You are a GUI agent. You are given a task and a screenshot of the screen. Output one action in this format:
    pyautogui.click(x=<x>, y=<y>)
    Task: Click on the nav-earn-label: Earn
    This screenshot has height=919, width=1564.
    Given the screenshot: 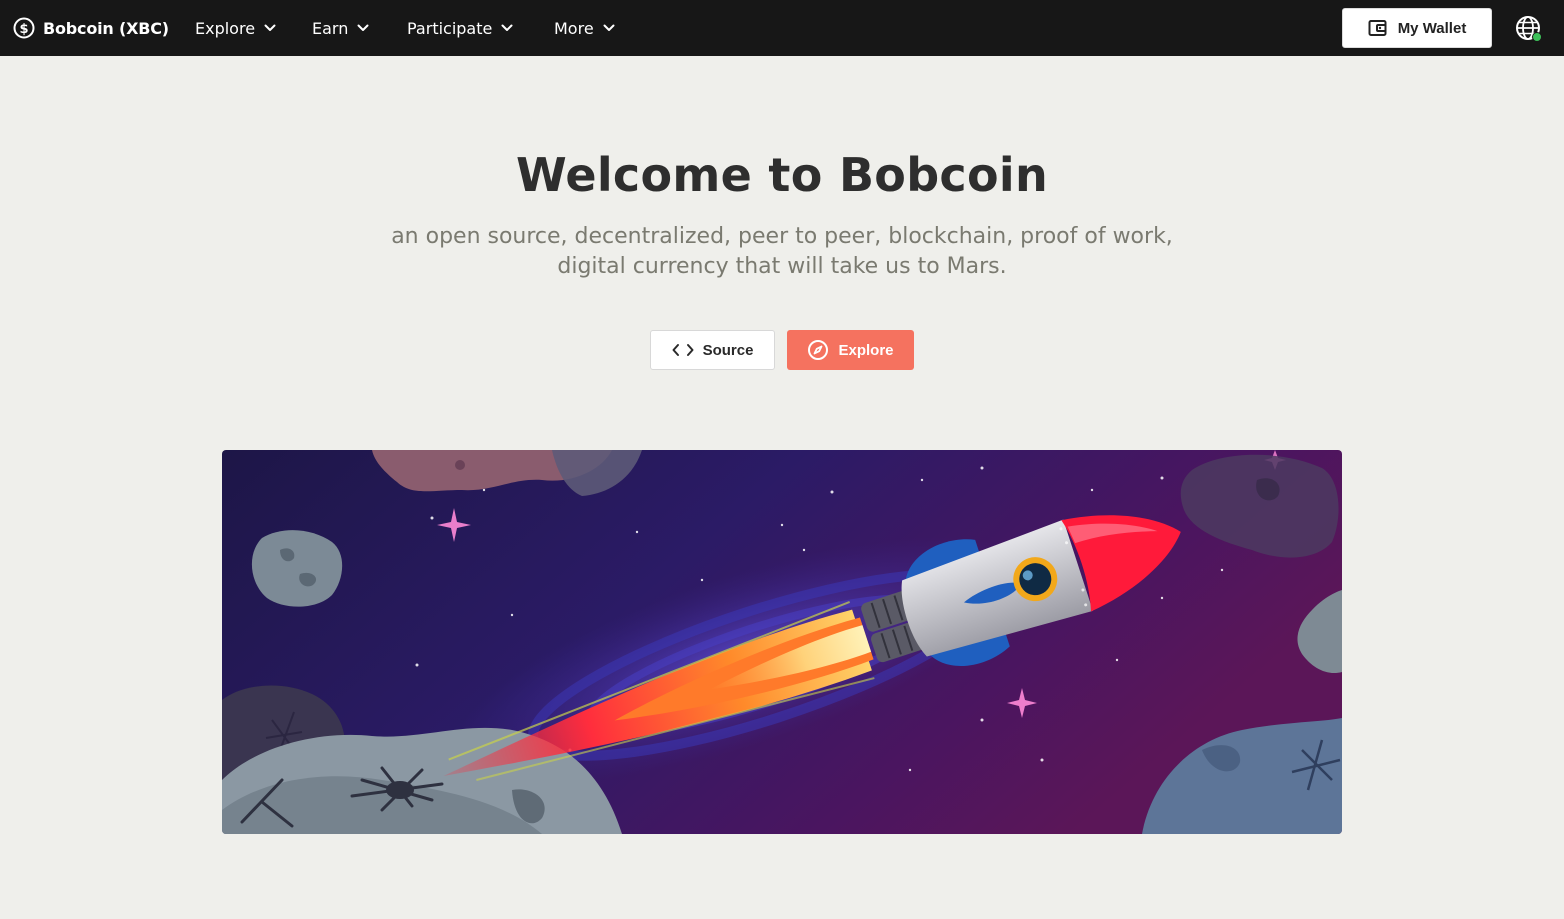 What is the action you would take?
    pyautogui.click(x=330, y=28)
    